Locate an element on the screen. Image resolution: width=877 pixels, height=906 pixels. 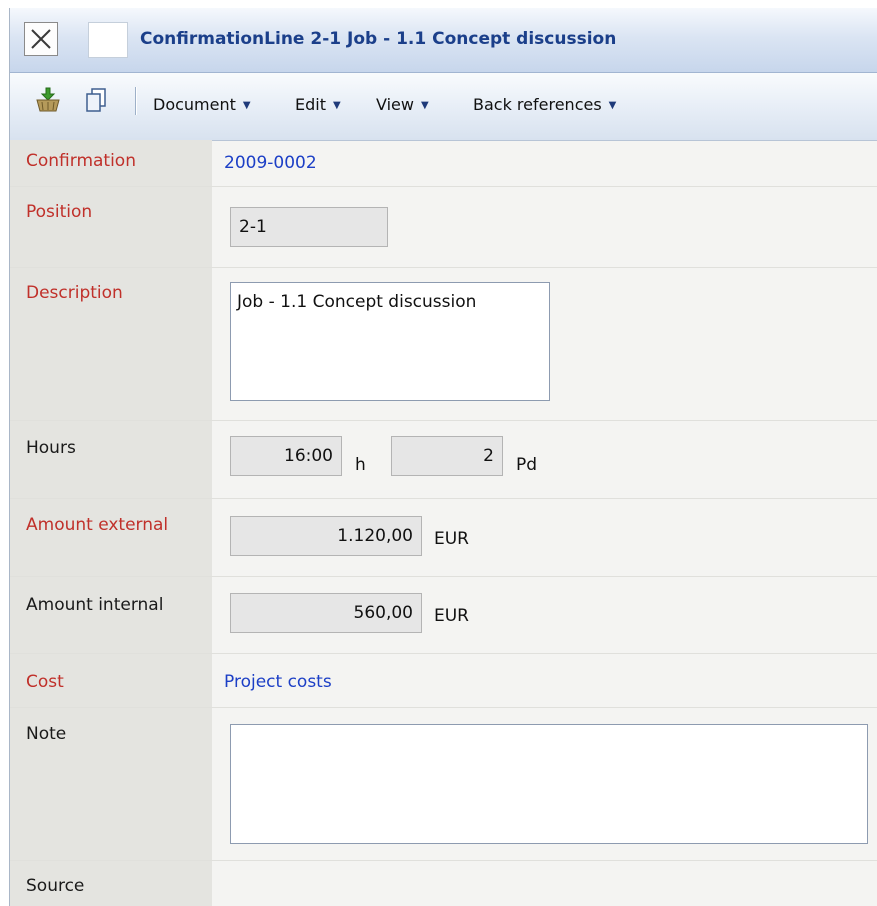
amount-internal-field: 560,00 is located at coordinates (326, 613).